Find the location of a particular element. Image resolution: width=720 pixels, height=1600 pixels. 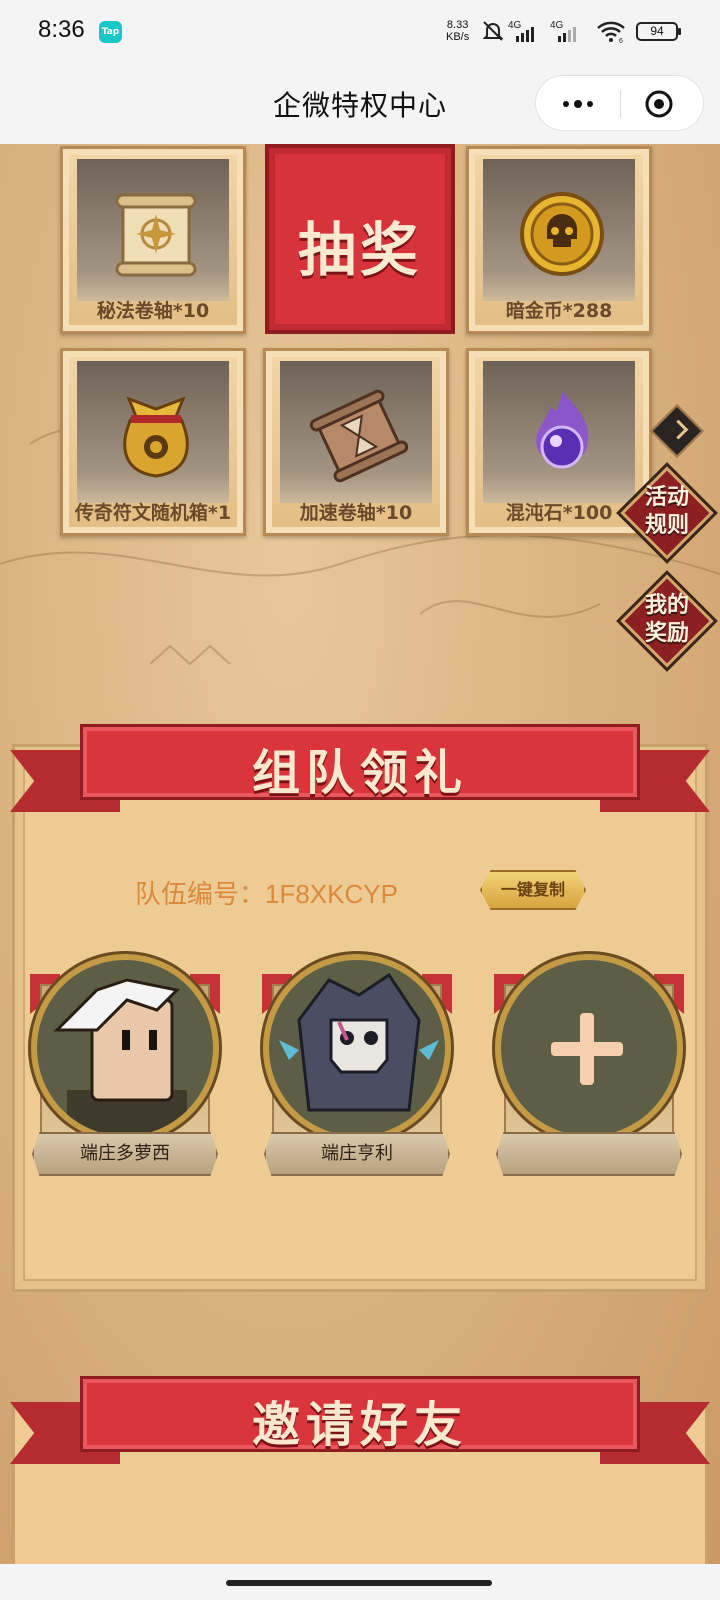

home-indicator-bar is located at coordinates (359, 1583).